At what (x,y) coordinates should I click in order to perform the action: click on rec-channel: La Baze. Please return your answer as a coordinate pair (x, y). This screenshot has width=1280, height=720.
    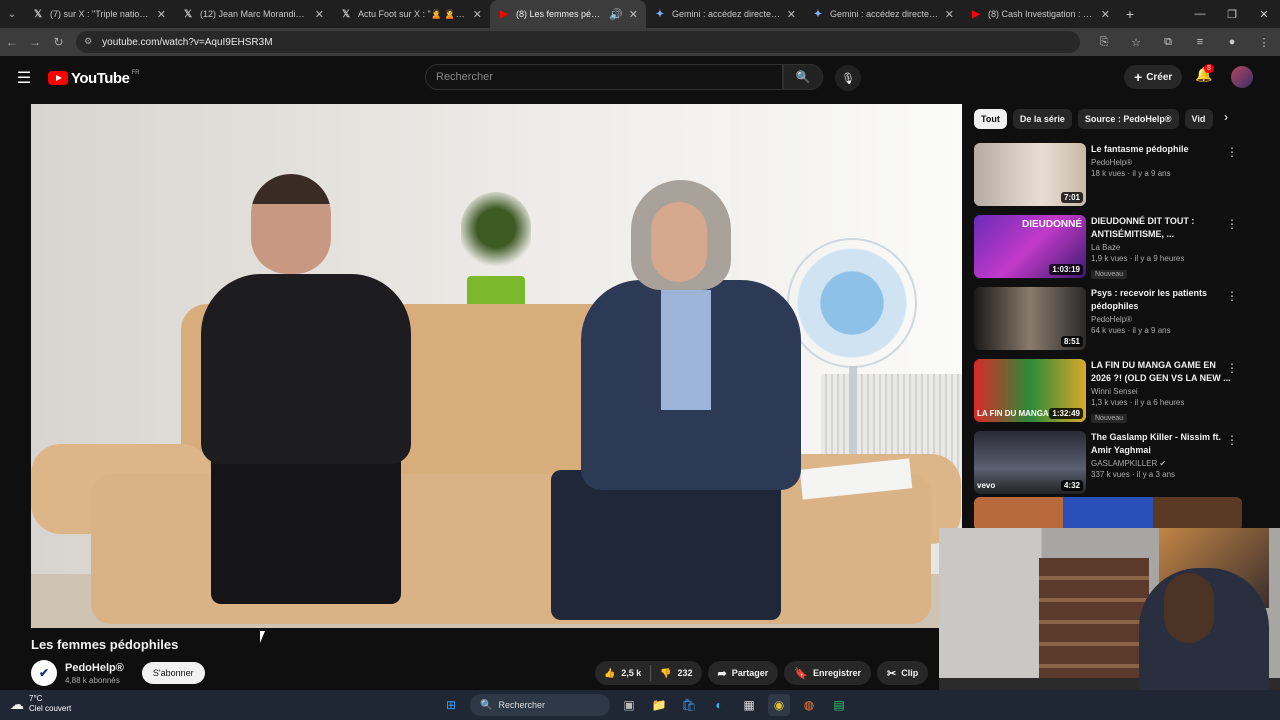
    Looking at the image, I should click on (1161, 247).